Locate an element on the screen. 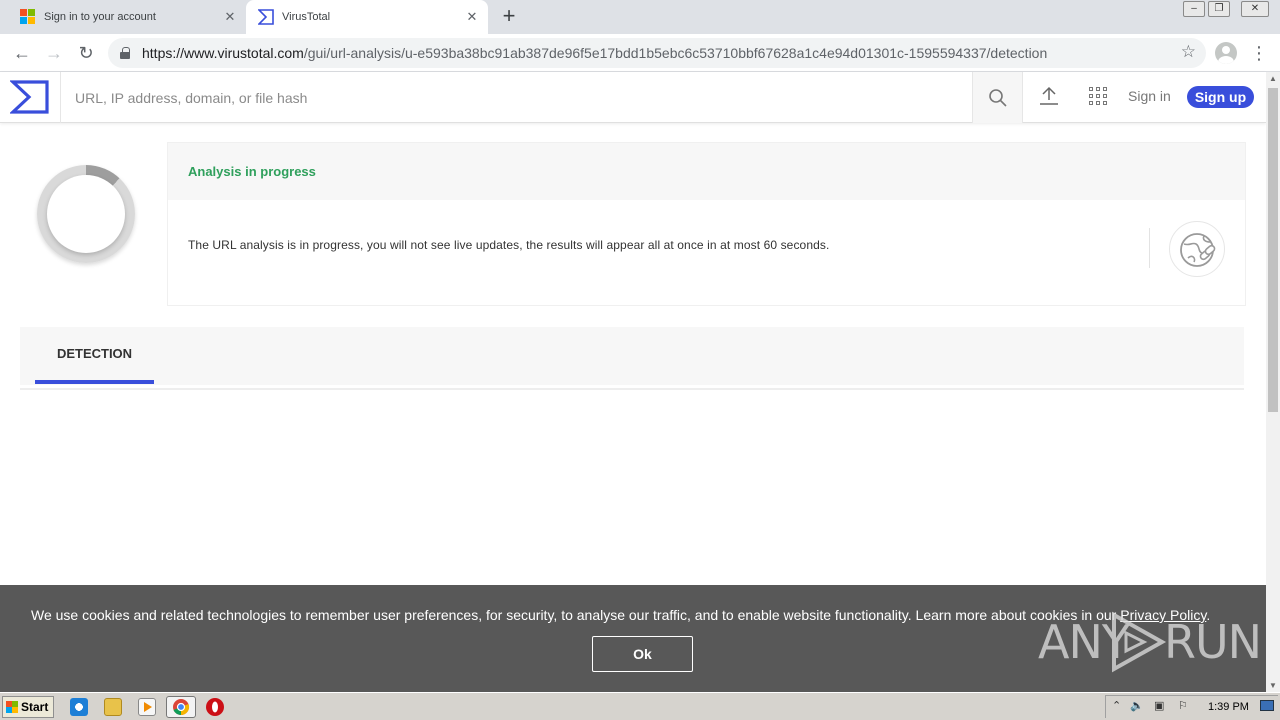 The height and width of the screenshot is (720, 1280). search-input is located at coordinates (516, 97).